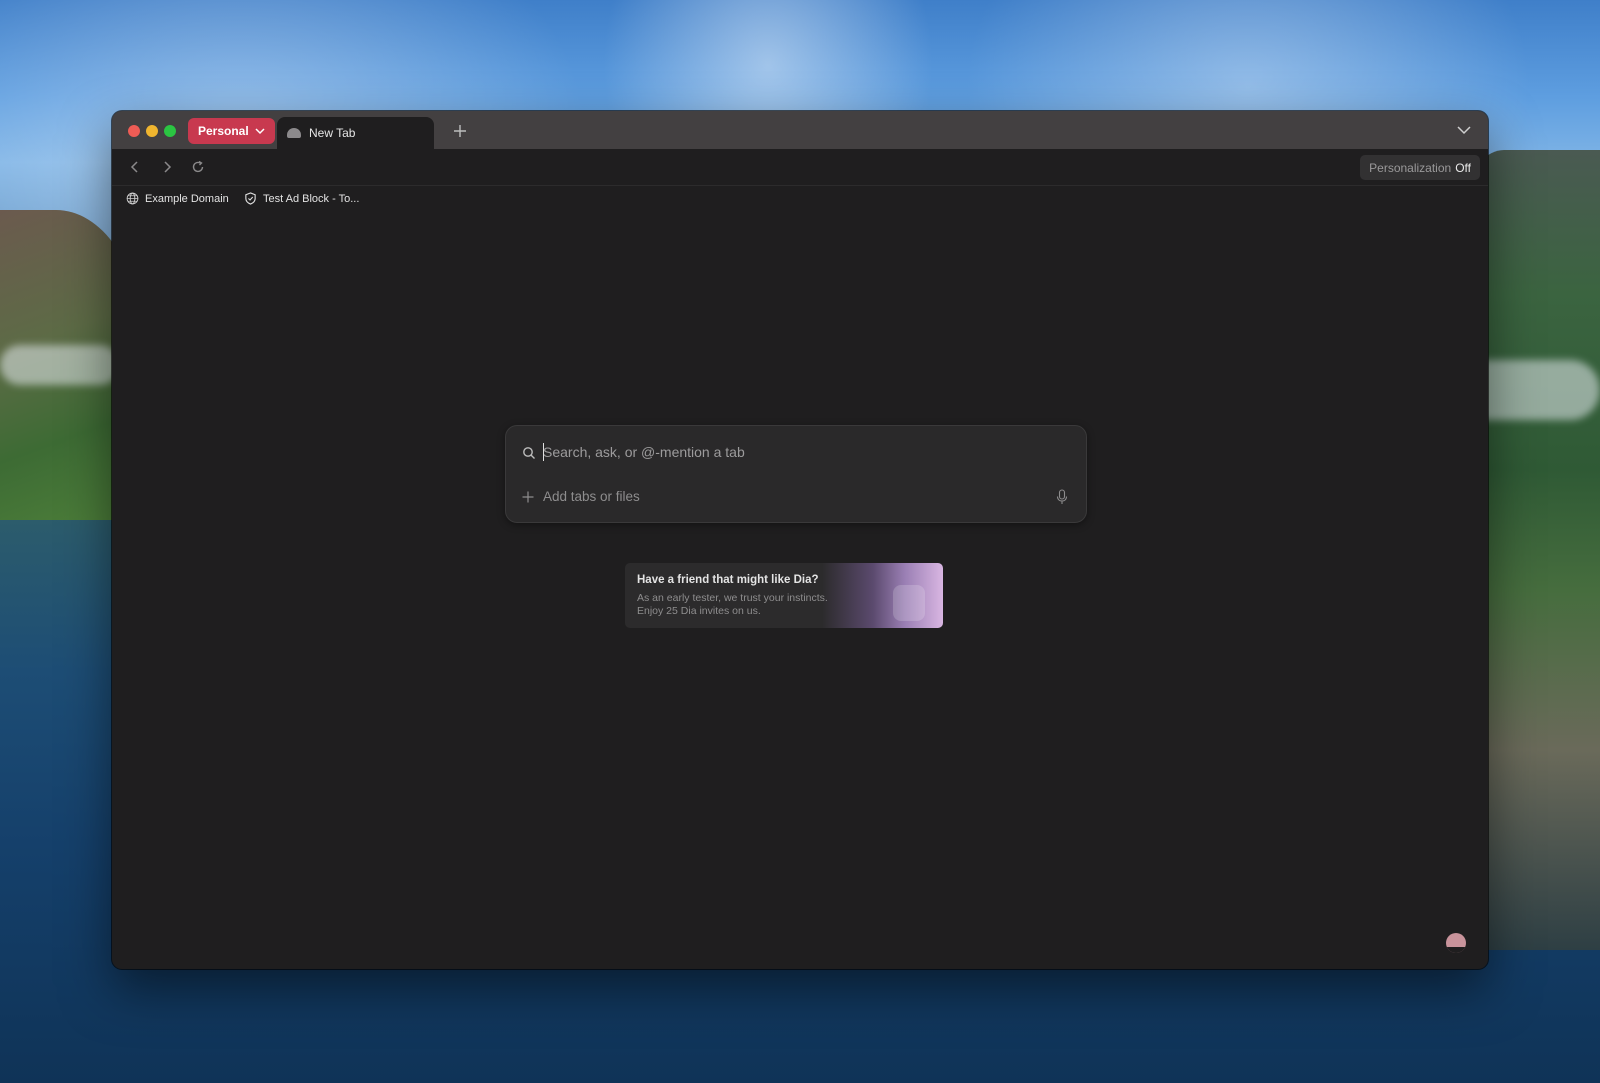 This screenshot has height=1083, width=1600. What do you see at coordinates (250, 198) in the screenshot?
I see `shield-icon` at bounding box center [250, 198].